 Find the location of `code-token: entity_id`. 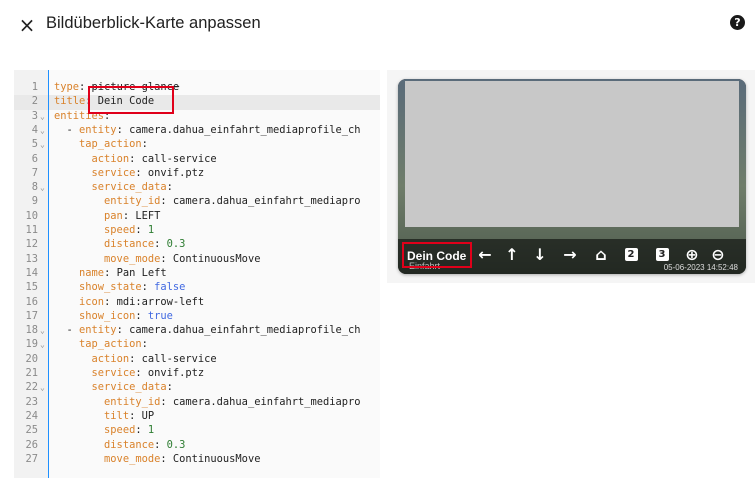

code-token: entity_id is located at coordinates (132, 401).